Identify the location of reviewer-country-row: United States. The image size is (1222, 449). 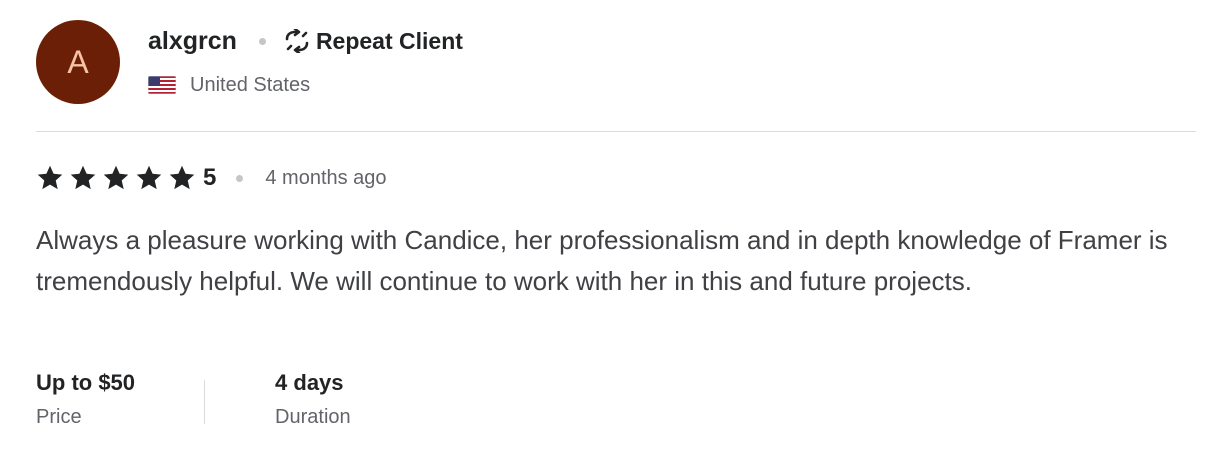
(305, 85).